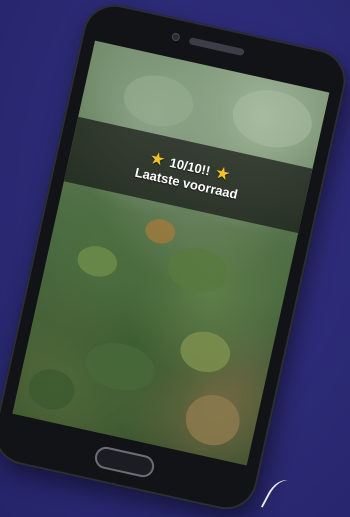  I want to click on home-button, so click(124, 462).